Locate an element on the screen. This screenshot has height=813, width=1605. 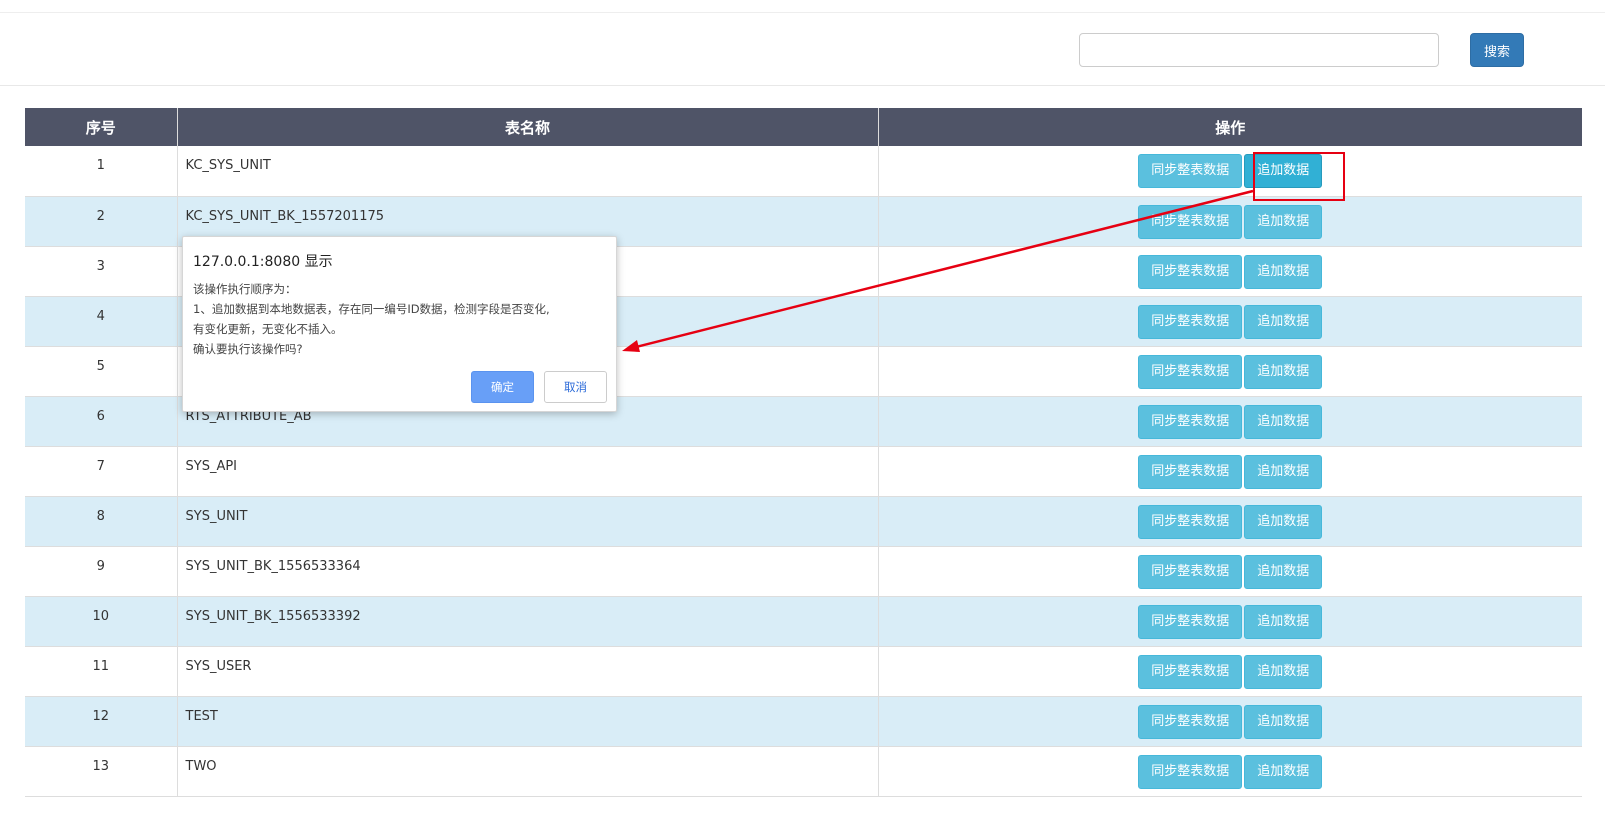
row-number-cell: 12 is located at coordinates (101, 721).